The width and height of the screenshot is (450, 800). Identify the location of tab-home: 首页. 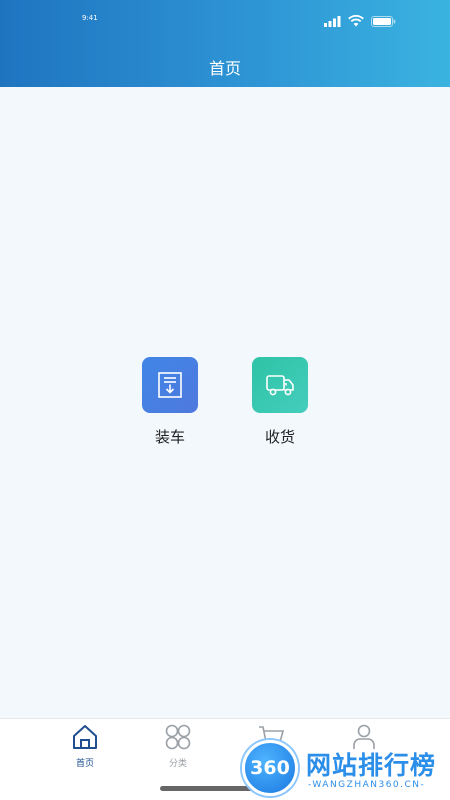
(85, 746).